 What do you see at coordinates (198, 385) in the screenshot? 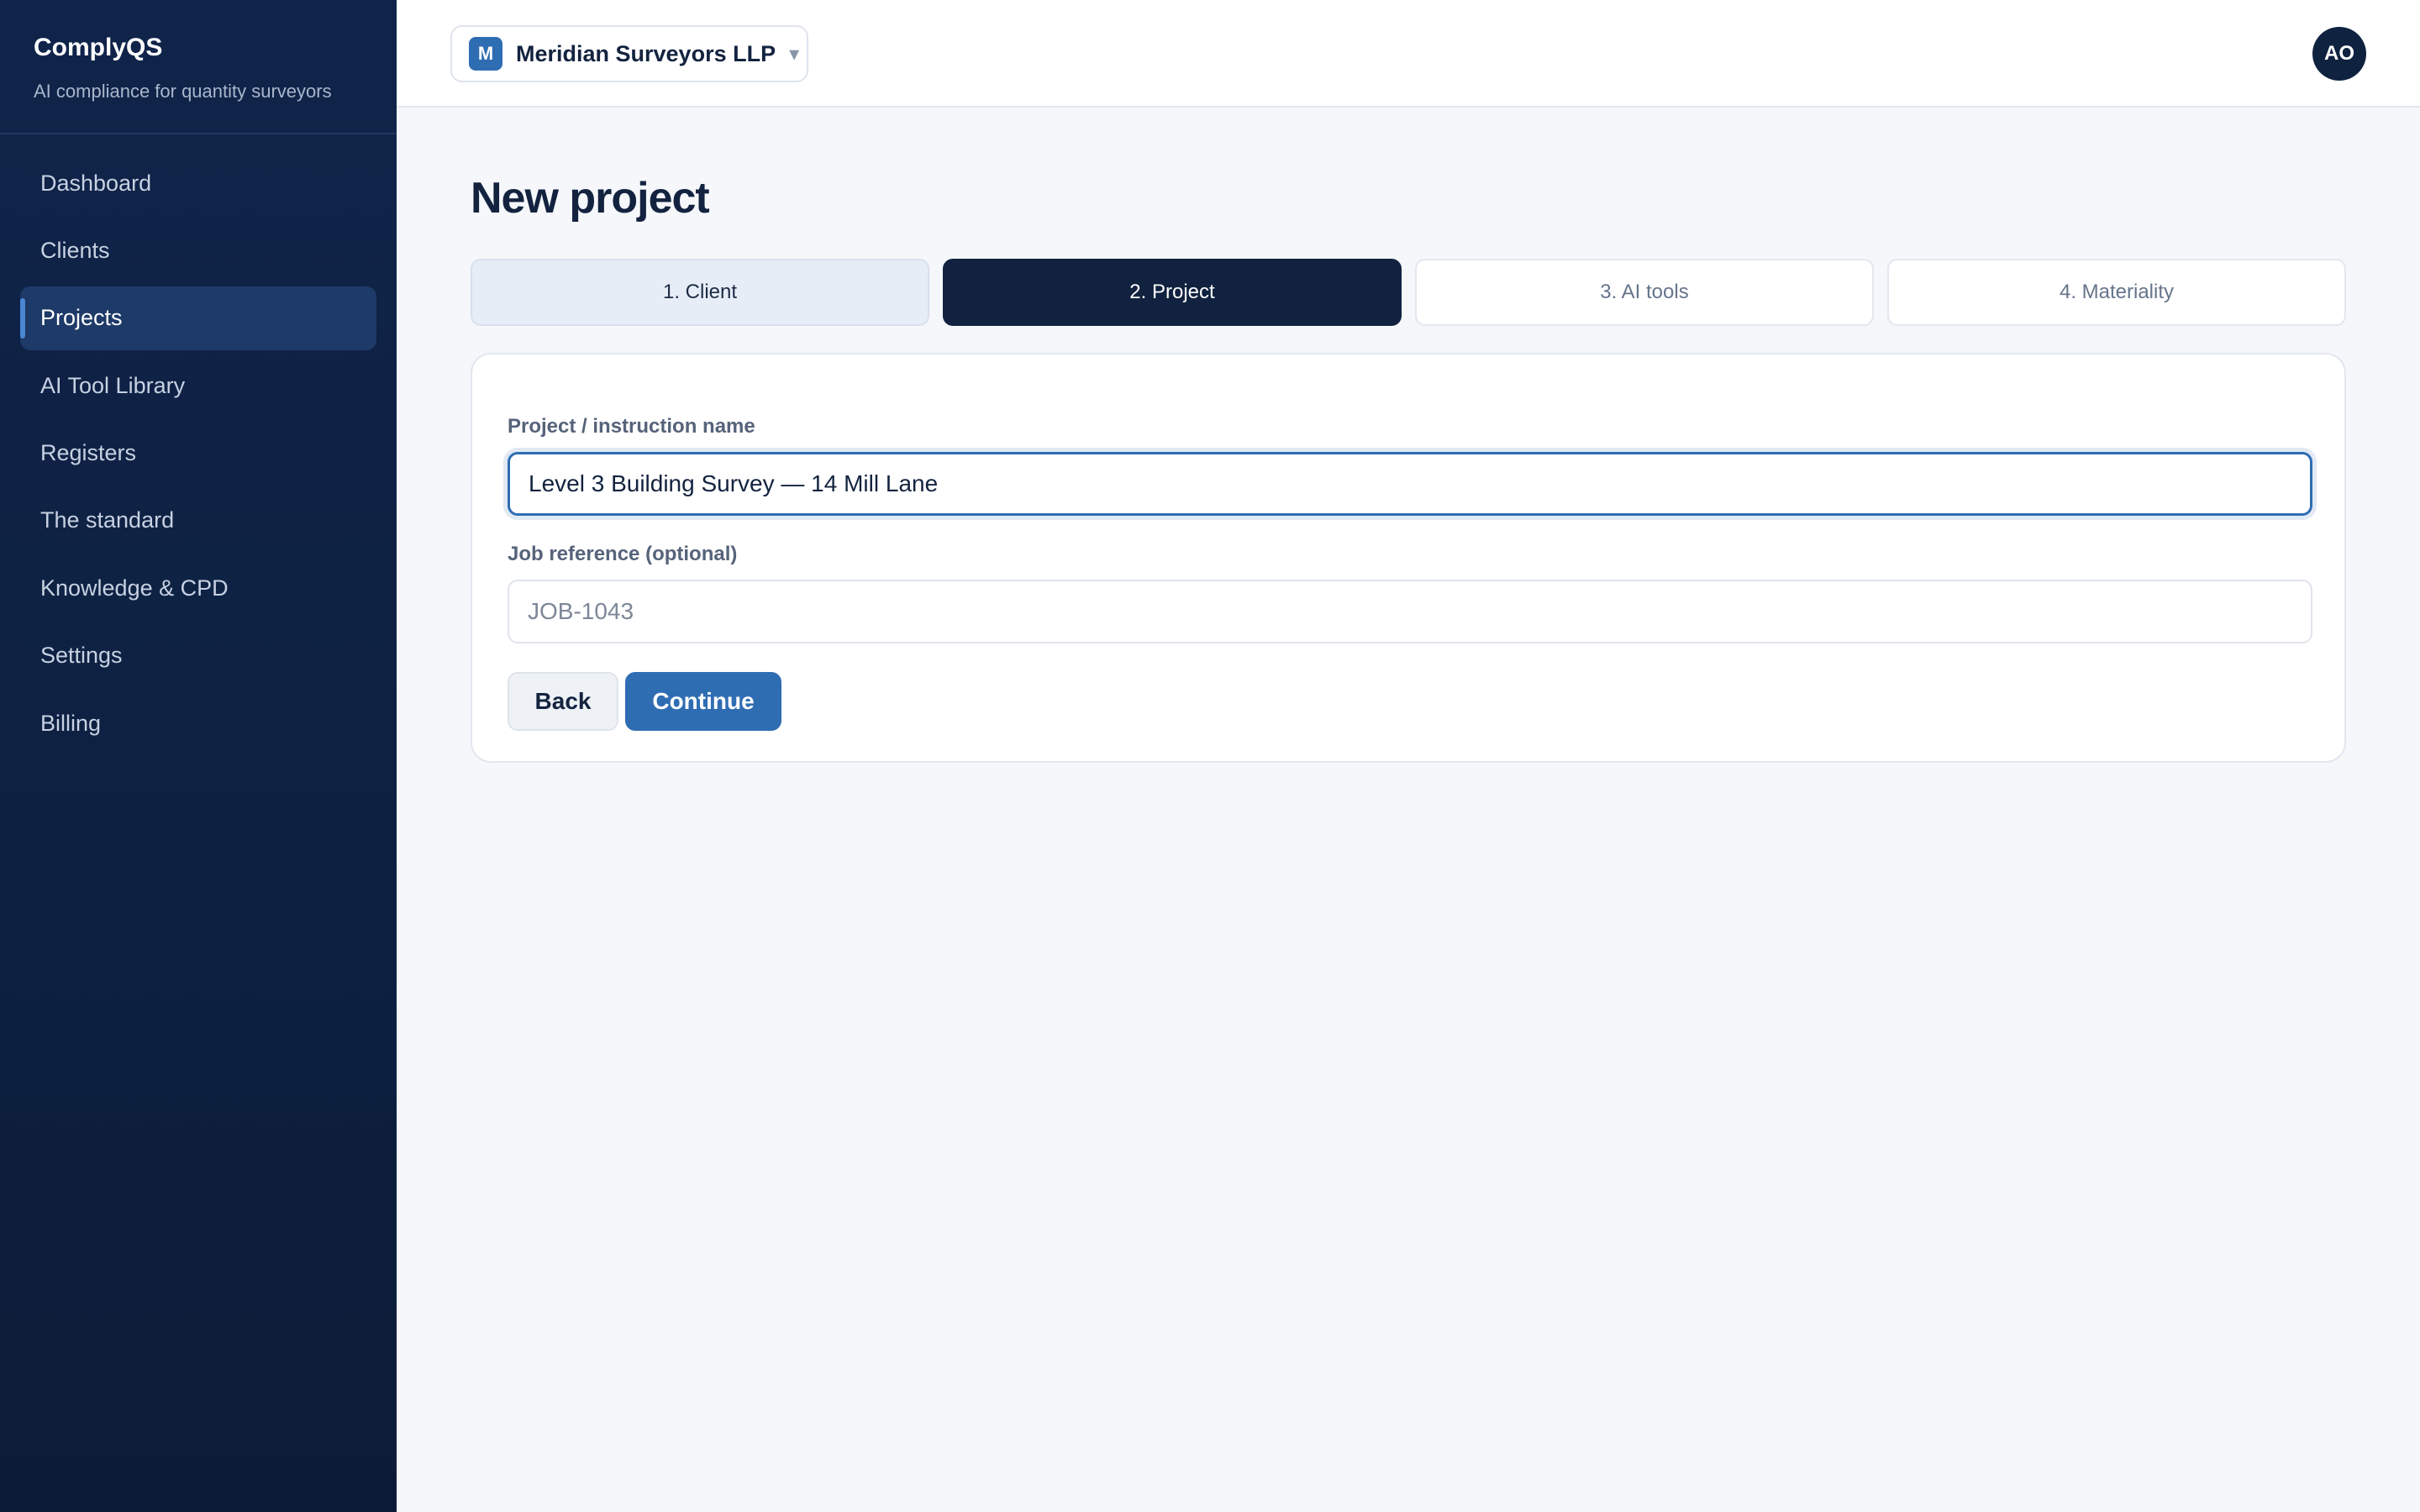
I see `sidebar-item-ai-tool-library: AI Tool Library` at bounding box center [198, 385].